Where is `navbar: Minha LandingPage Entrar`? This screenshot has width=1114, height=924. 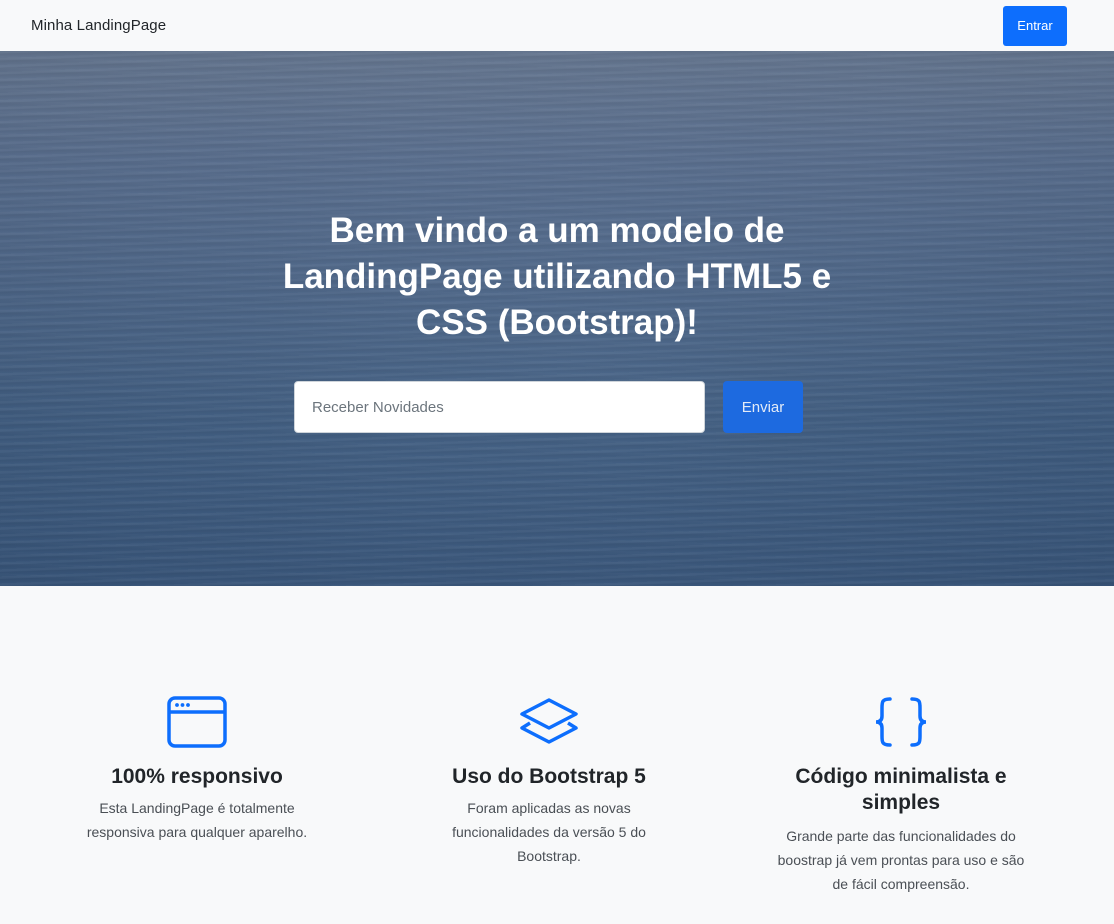 navbar: Minha LandingPage Entrar is located at coordinates (557, 25).